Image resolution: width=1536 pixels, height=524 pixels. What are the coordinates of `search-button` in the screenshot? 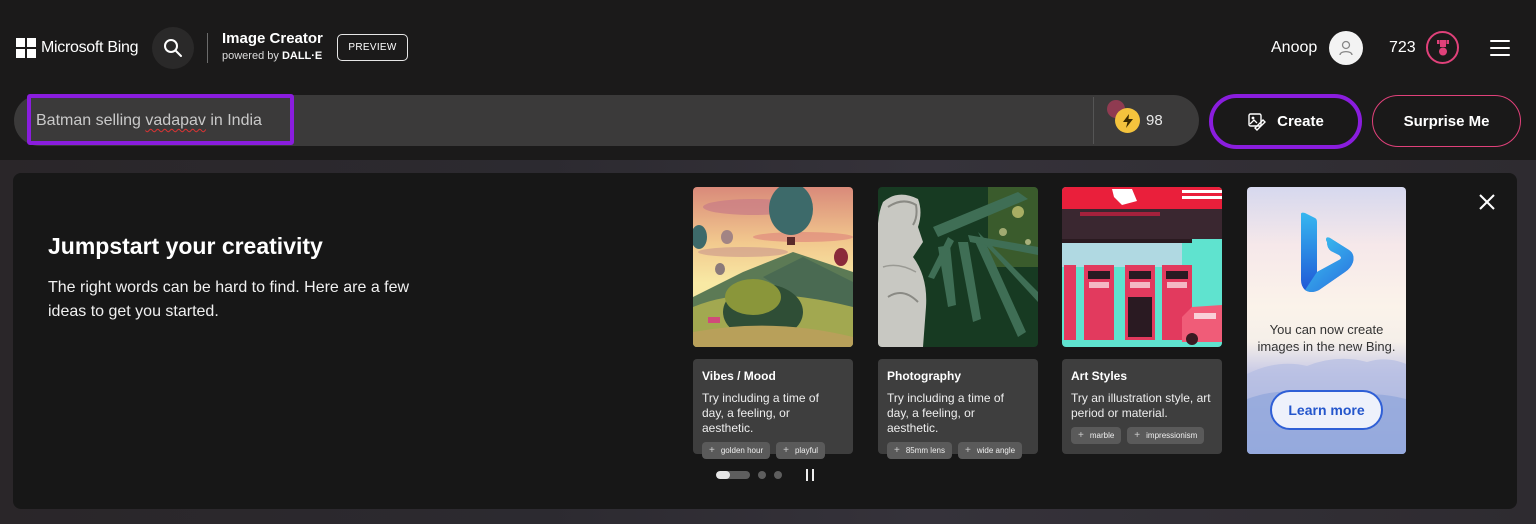 It's located at (173, 48).